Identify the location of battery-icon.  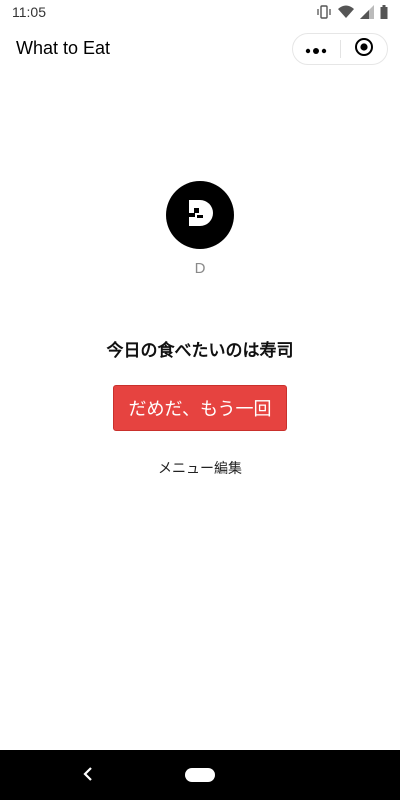
(384, 12).